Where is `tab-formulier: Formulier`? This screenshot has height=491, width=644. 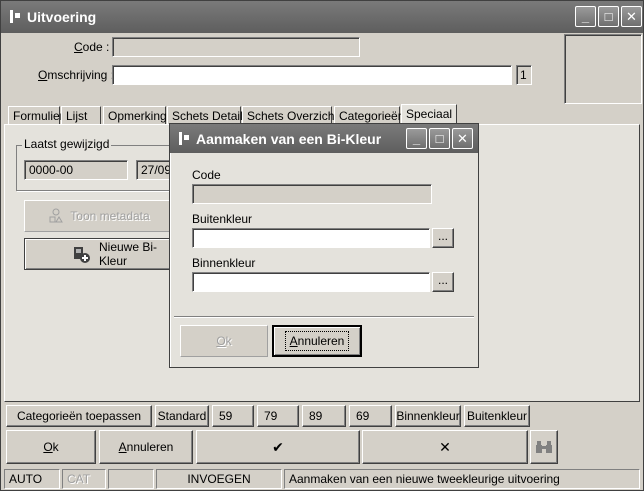
tab-formulier: Formulier is located at coordinates (36, 115).